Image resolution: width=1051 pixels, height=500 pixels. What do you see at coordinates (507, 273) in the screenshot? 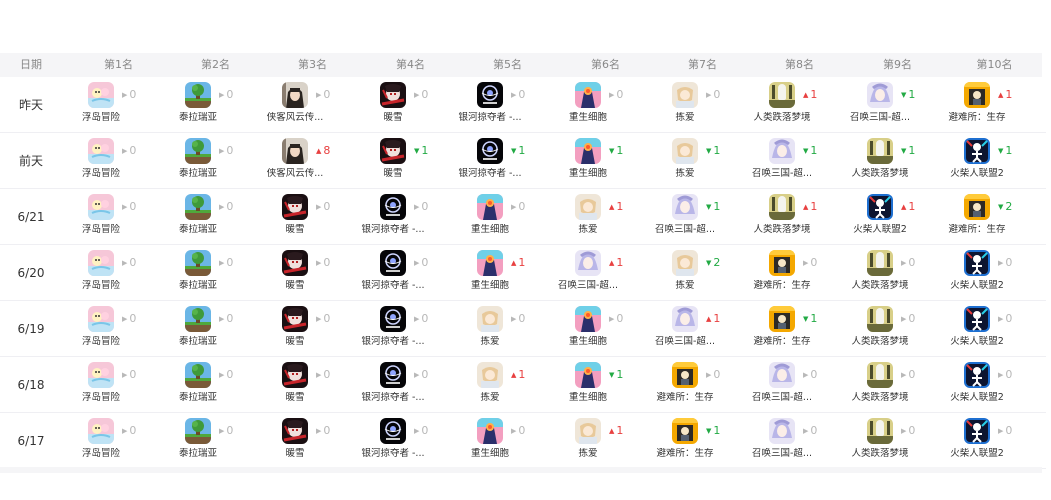
I see `app-cell: 重生细胞 ▲ 1` at bounding box center [507, 273].